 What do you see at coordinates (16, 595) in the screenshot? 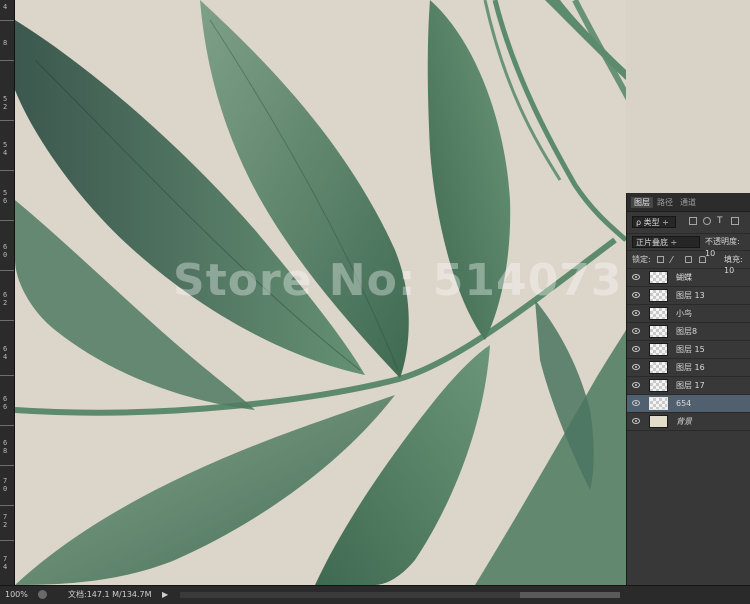
I see `zoom-level: 100%` at bounding box center [16, 595].